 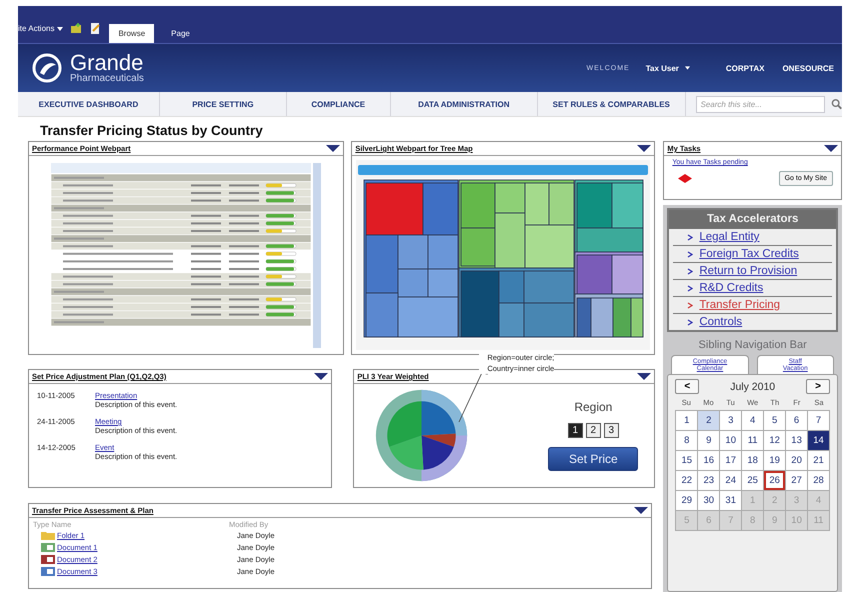 What do you see at coordinates (775, 420) in the screenshot?
I see `calendar-day: 5` at bounding box center [775, 420].